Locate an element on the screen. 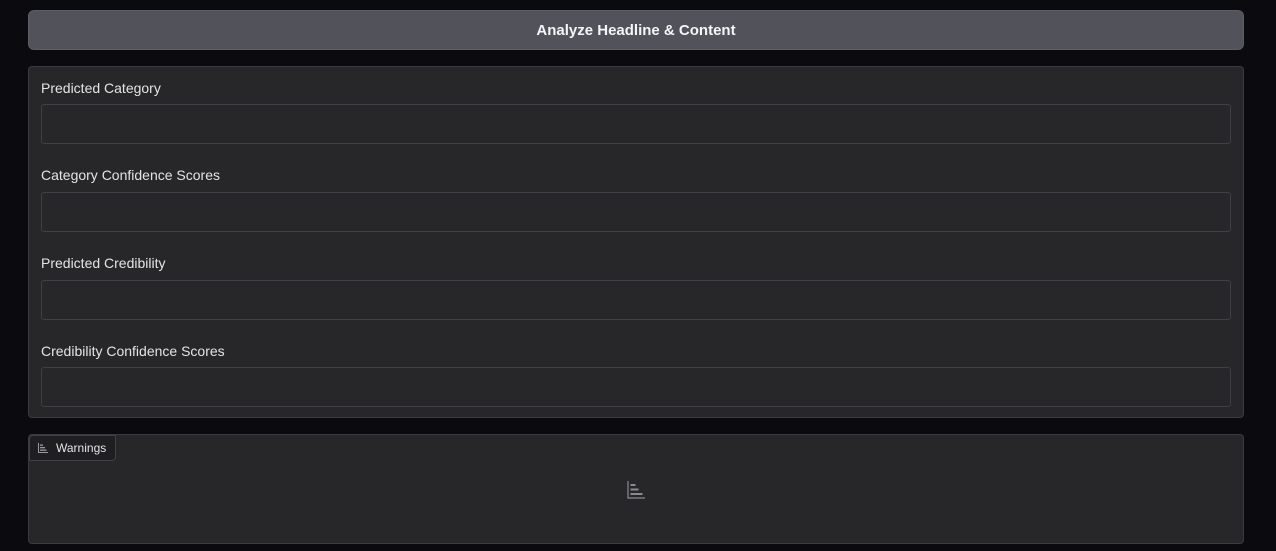  predicted-credibility-label: Predicted Credibility is located at coordinates (103, 263).